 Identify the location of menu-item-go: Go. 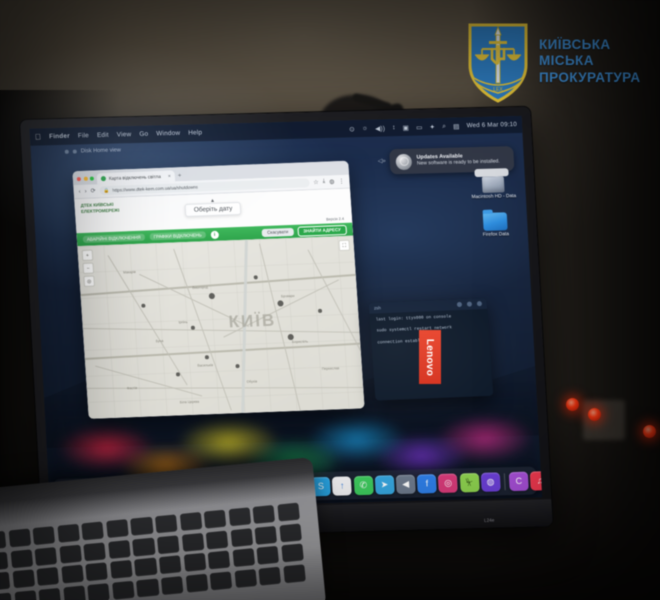
(143, 134).